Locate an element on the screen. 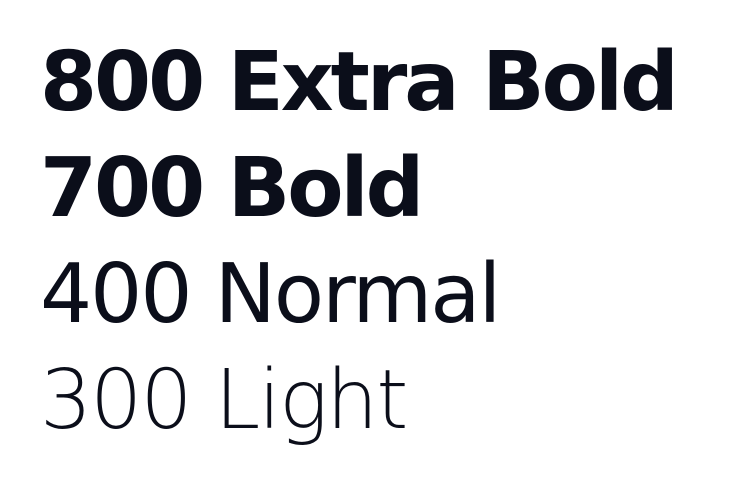  weight-700-sample: 700 Bold is located at coordinates (232, 188).